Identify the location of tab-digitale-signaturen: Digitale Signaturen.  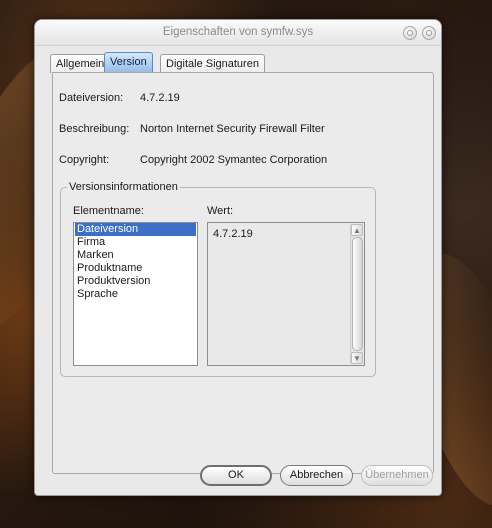
(212, 63).